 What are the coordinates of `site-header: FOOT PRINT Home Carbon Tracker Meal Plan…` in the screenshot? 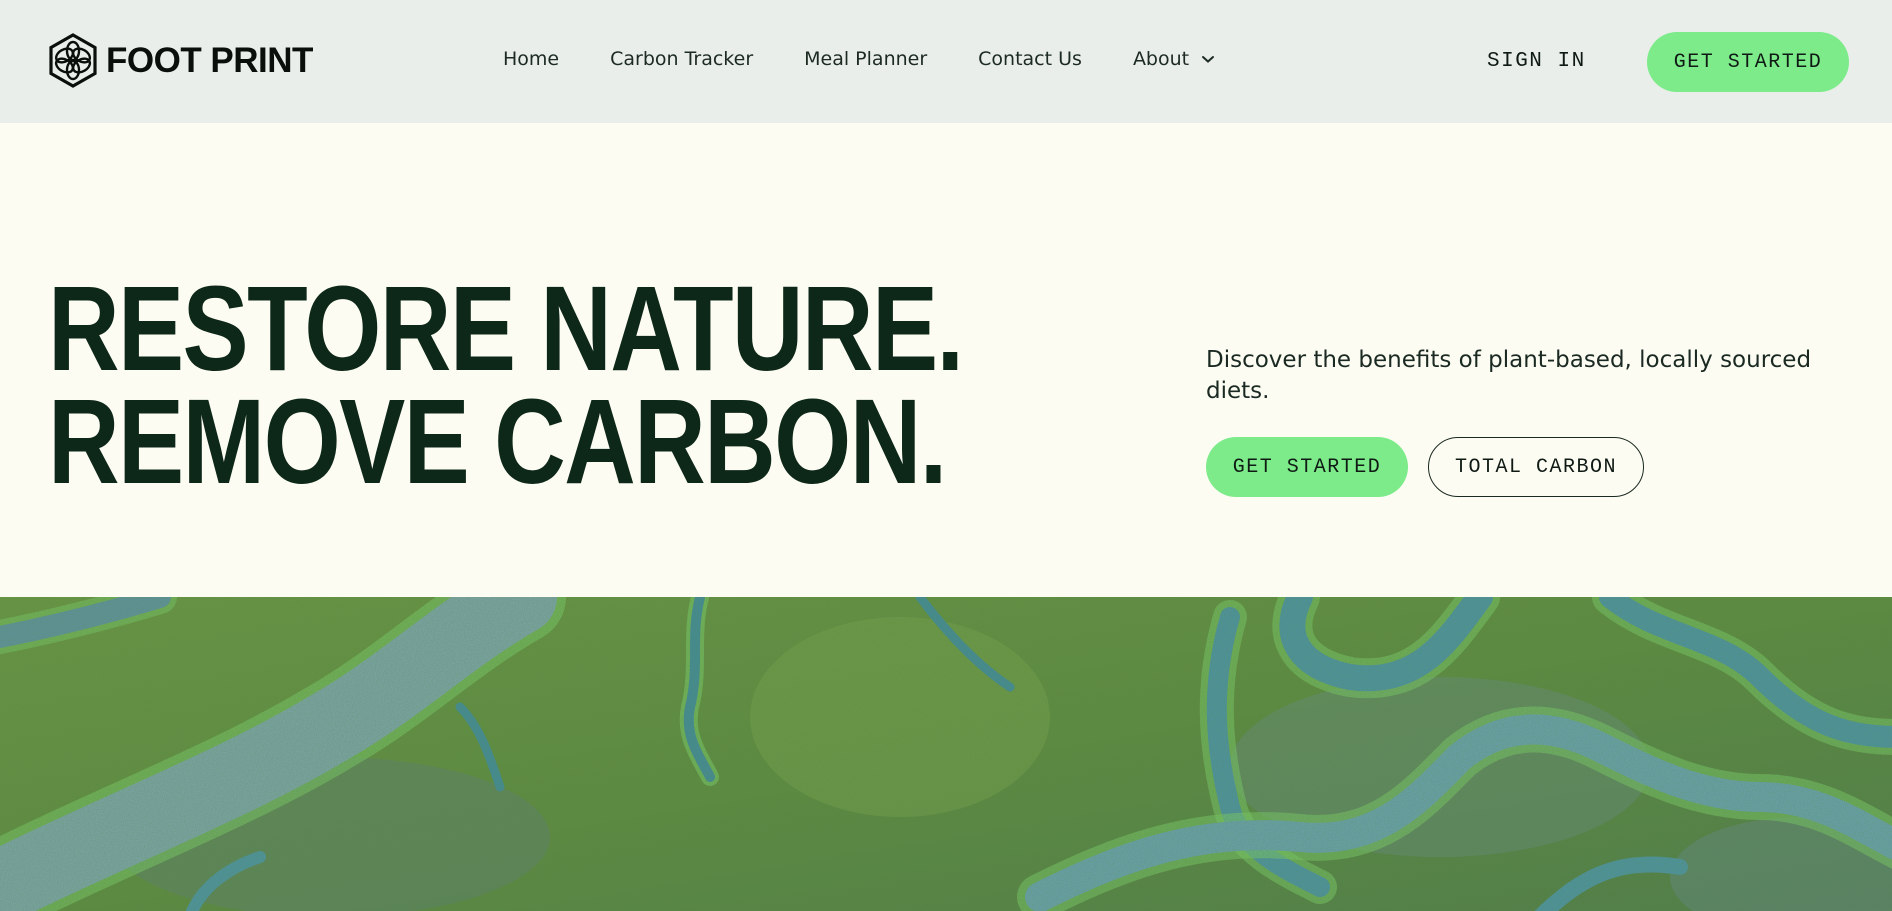 It's located at (946, 61).